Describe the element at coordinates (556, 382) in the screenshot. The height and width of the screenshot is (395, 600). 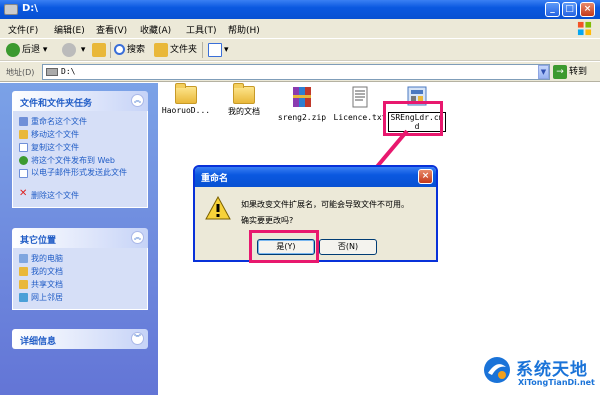
I see `watermark-url: XiTongTianDi.net` at that location.